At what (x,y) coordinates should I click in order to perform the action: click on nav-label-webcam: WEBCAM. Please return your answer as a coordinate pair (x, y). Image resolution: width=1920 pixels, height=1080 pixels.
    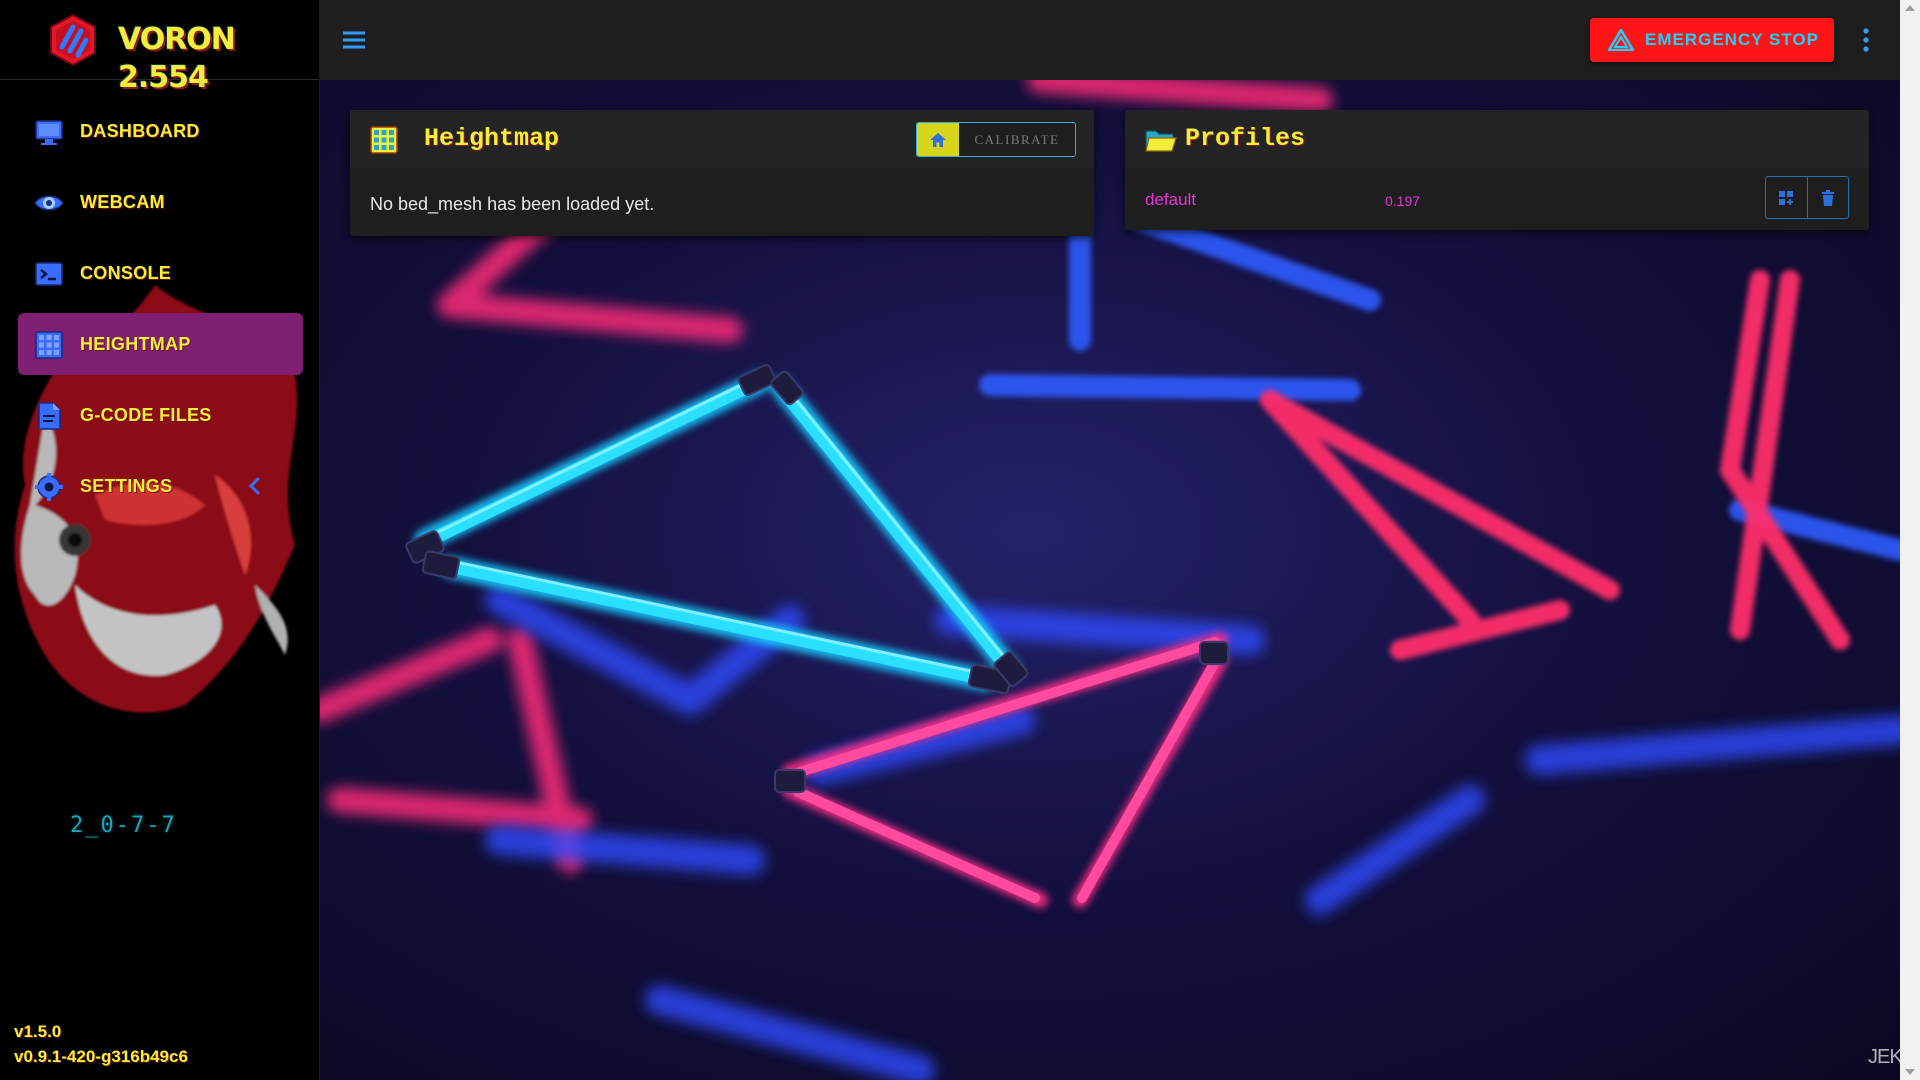
    Looking at the image, I should click on (122, 202).